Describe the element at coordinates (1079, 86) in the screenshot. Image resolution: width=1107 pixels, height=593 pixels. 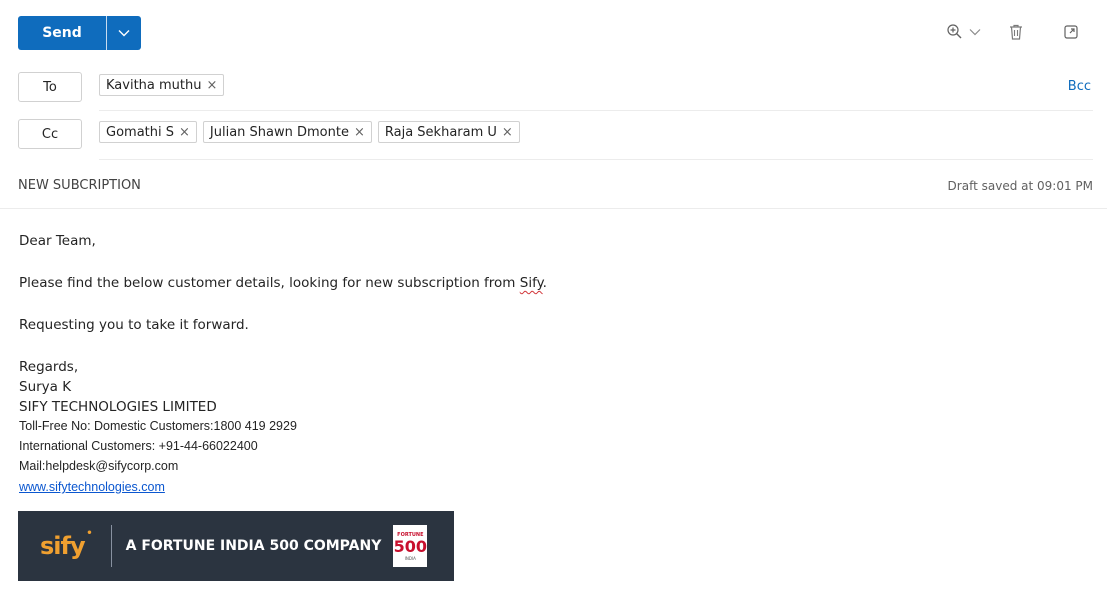
I see `bcc-button: Bcc` at that location.